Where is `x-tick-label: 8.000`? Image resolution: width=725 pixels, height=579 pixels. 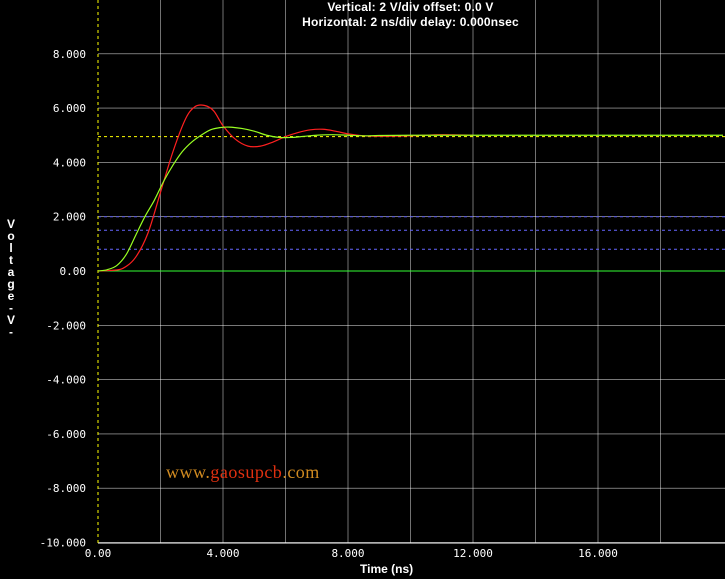 x-tick-label: 8.000 is located at coordinates (347, 553).